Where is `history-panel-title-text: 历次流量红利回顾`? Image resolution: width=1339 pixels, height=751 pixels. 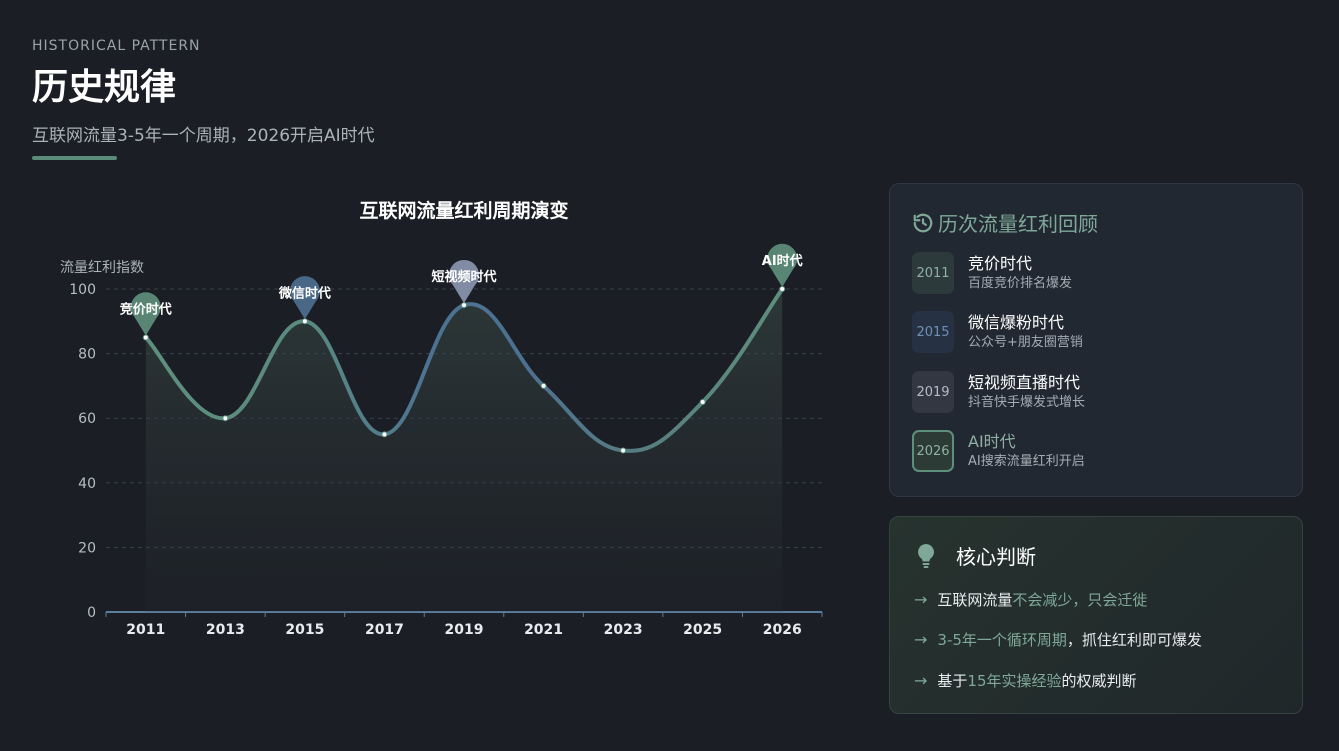 history-panel-title-text: 历次流量红利回顾 is located at coordinates (1018, 224).